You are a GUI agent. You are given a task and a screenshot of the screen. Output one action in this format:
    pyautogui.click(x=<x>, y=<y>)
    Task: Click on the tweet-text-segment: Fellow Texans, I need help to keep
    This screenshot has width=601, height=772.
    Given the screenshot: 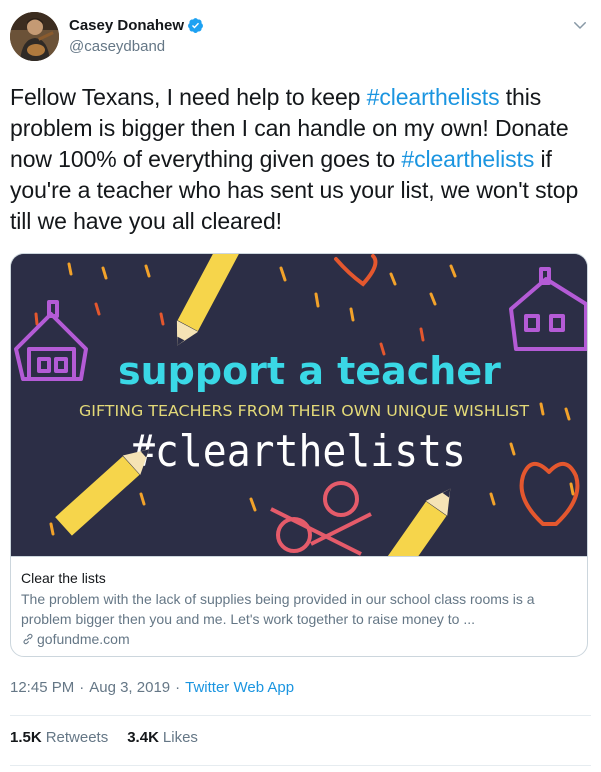 What is the action you would take?
    pyautogui.click(x=188, y=97)
    